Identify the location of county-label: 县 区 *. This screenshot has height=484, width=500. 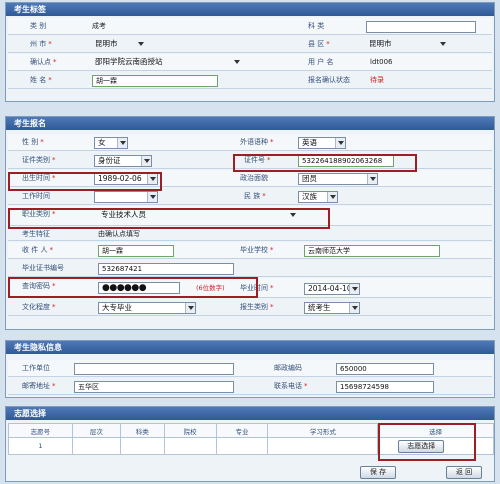
(319, 44).